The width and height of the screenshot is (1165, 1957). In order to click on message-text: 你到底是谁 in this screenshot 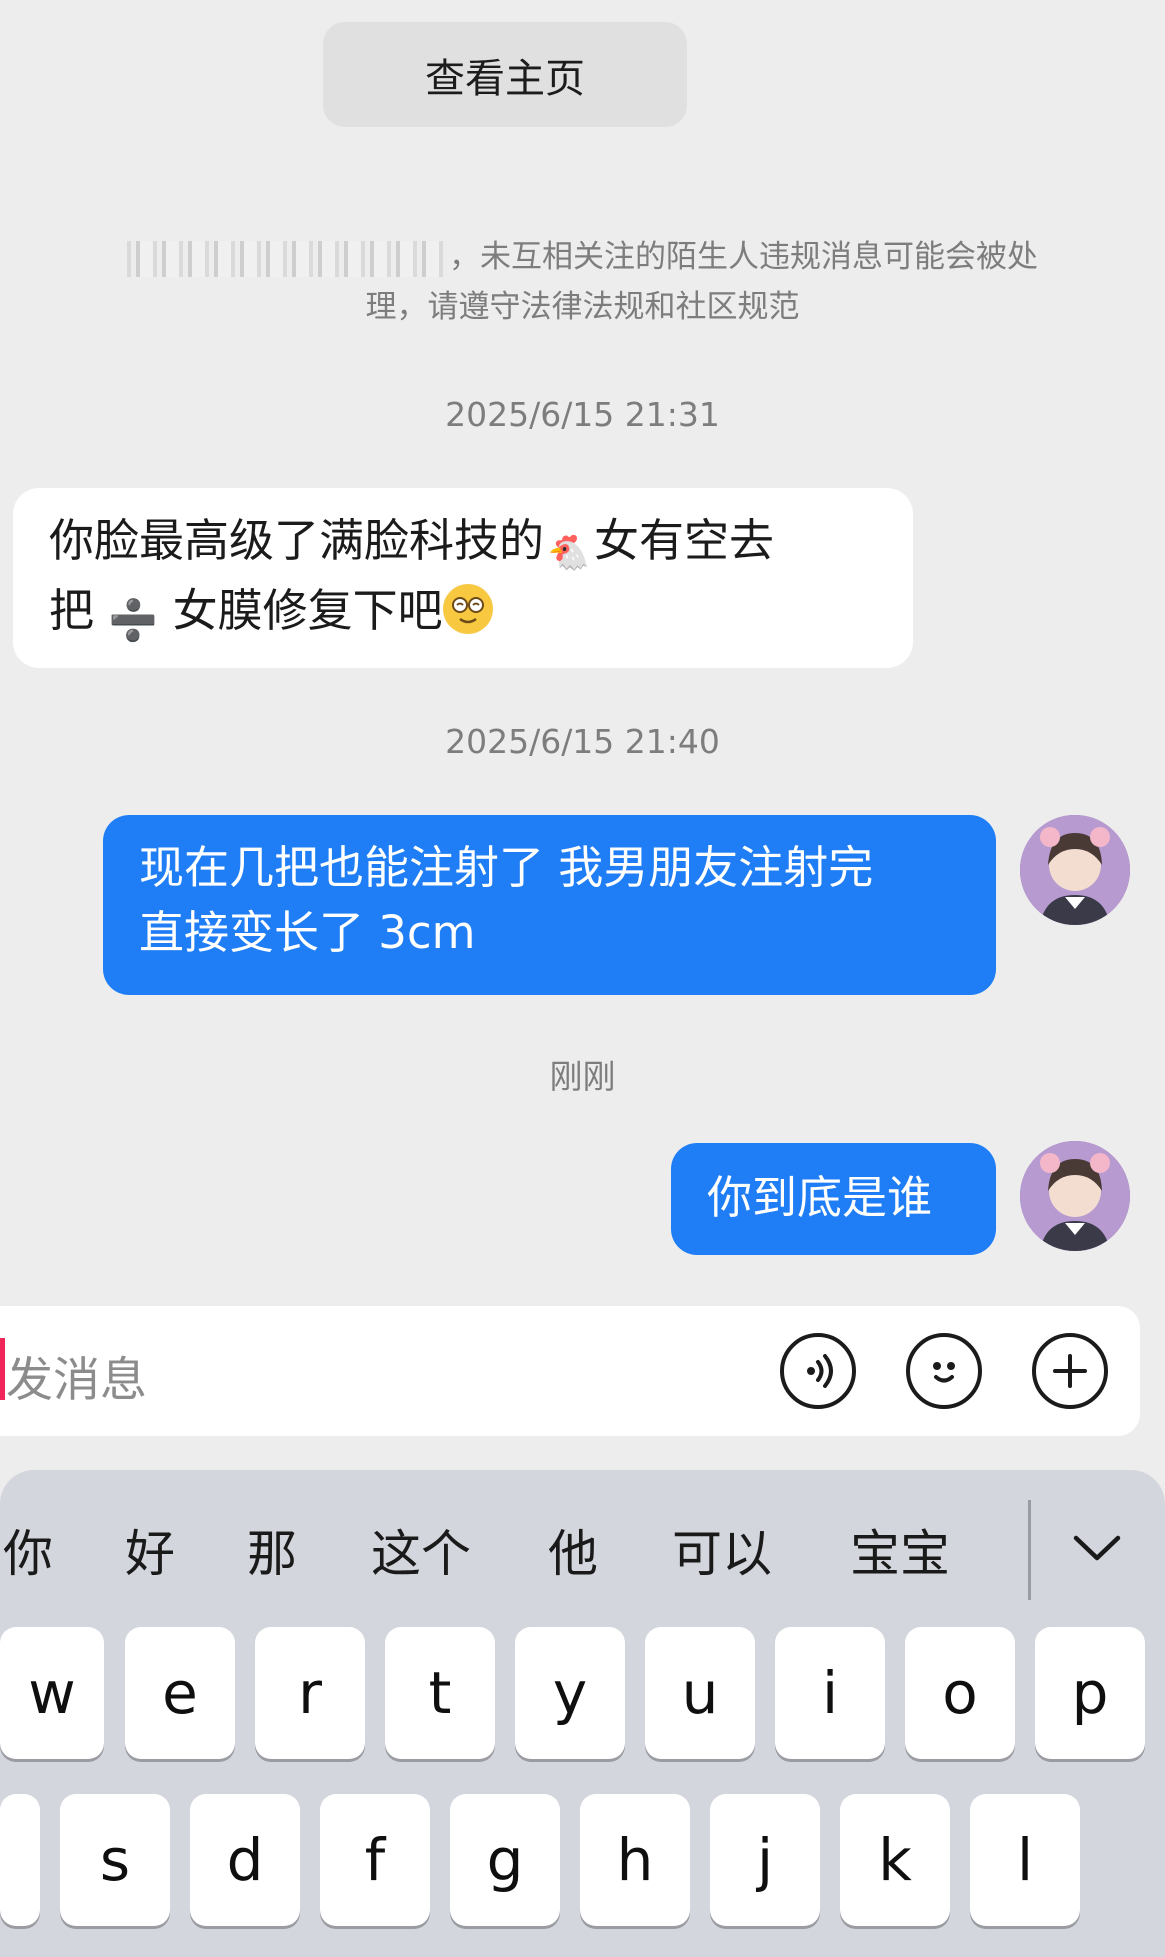, I will do `click(820, 1197)`.